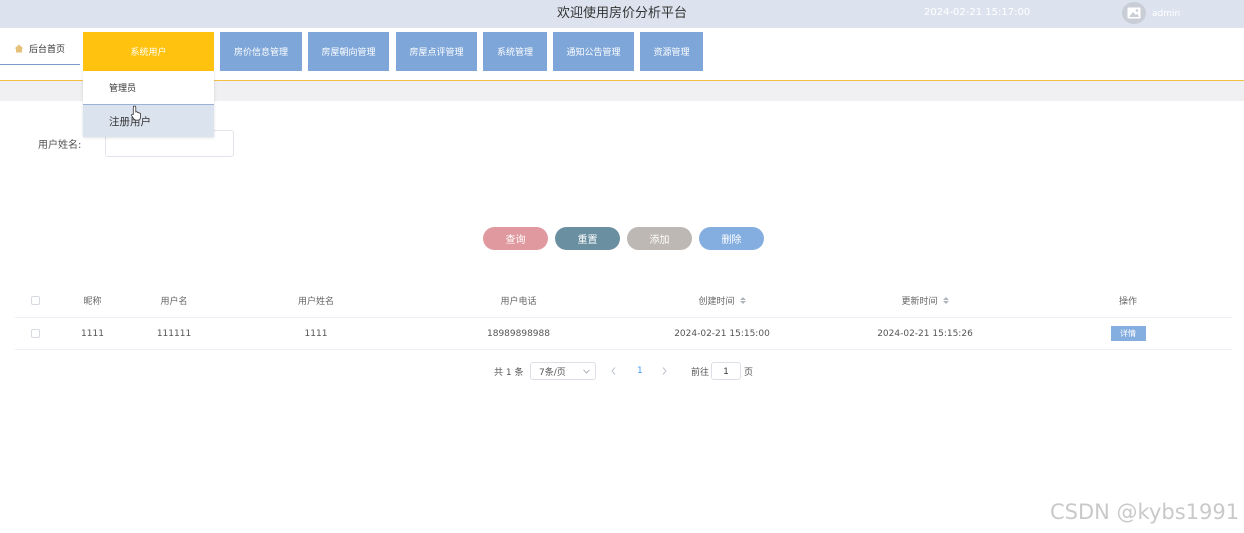  I want to click on home-icon, so click(19, 48).